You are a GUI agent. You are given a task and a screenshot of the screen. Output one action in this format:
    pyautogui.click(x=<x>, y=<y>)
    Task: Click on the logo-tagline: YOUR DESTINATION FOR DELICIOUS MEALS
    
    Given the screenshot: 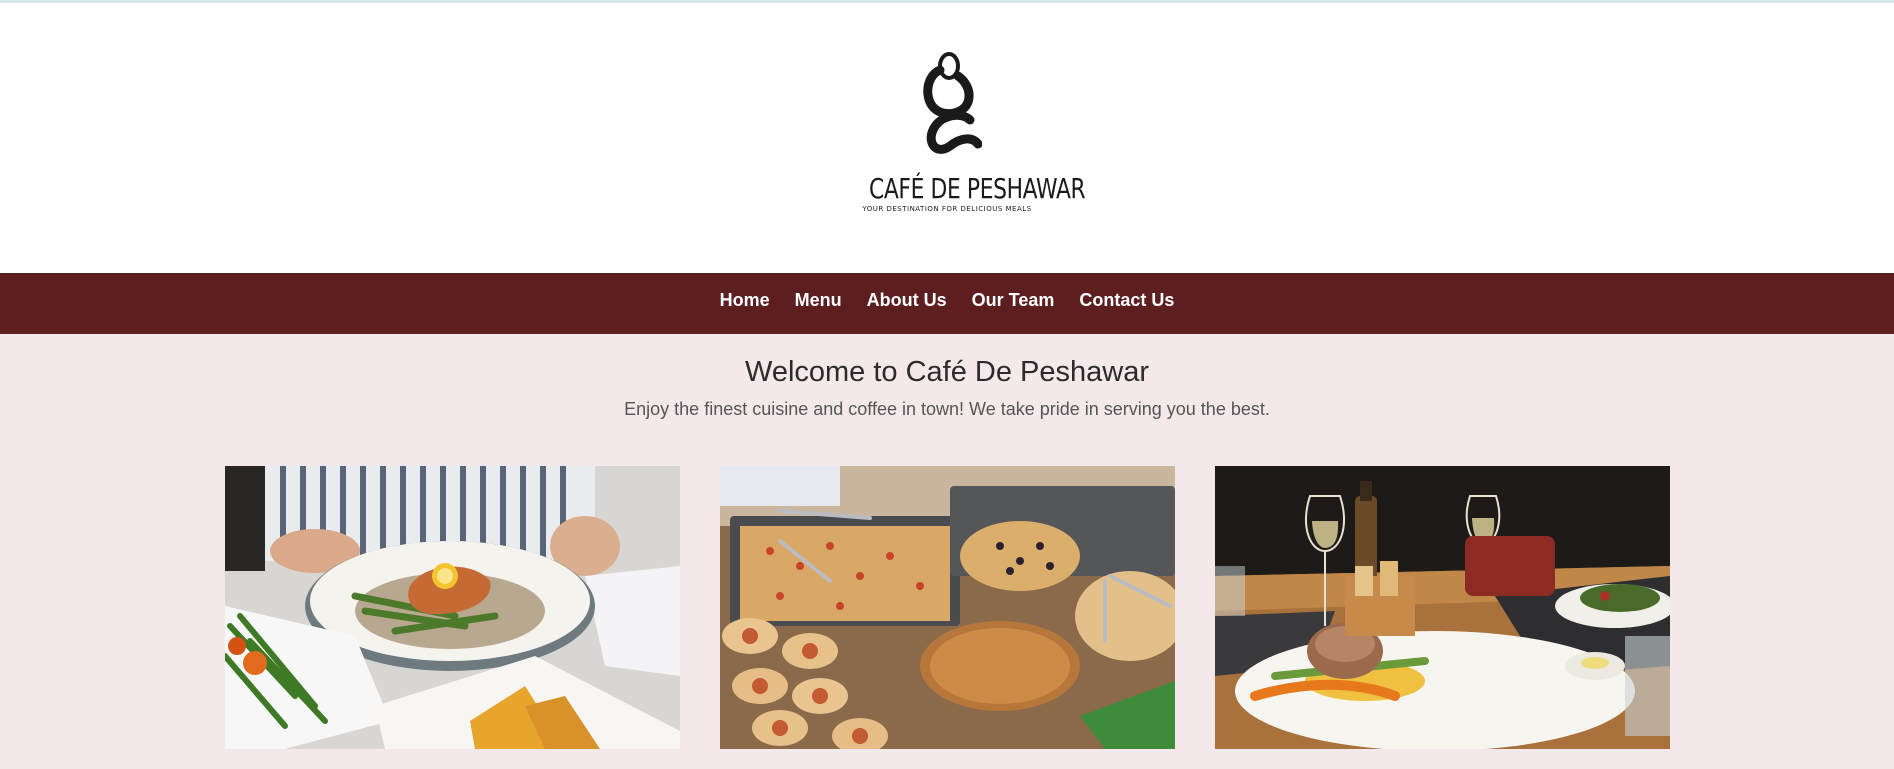 What is the action you would take?
    pyautogui.click(x=947, y=209)
    